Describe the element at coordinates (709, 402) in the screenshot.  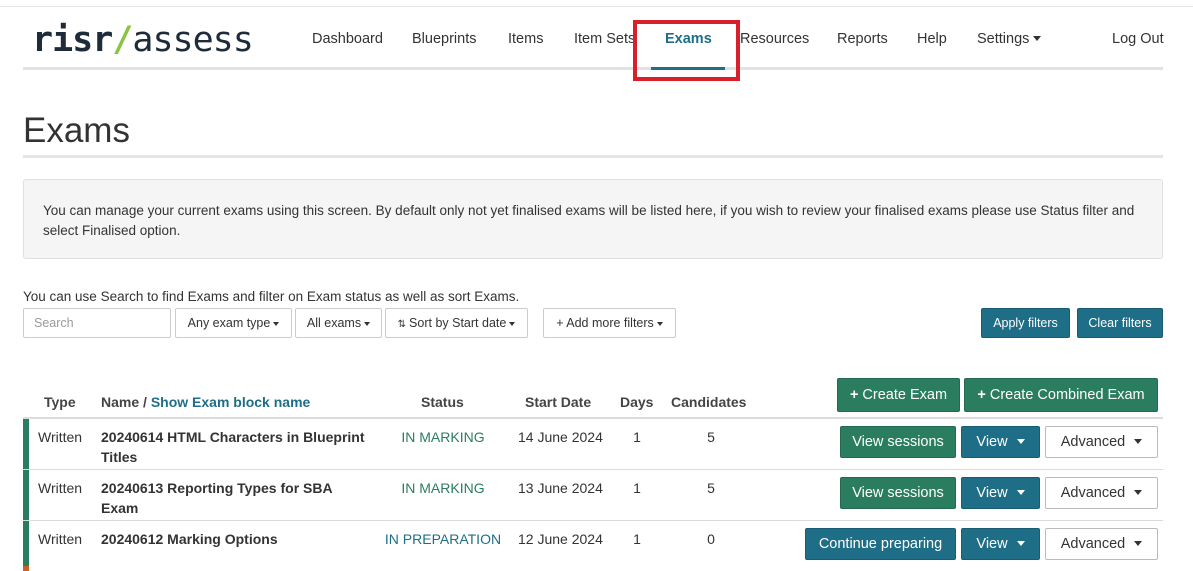
I see `column-header-candidates: Candidates` at that location.